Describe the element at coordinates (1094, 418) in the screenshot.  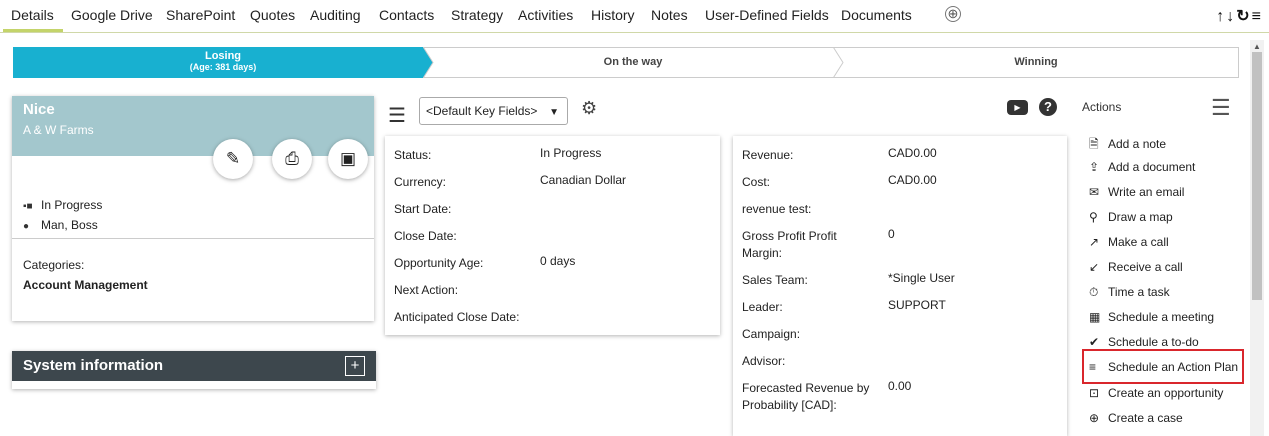
I see `lifebuoy-icon: ⊕` at that location.